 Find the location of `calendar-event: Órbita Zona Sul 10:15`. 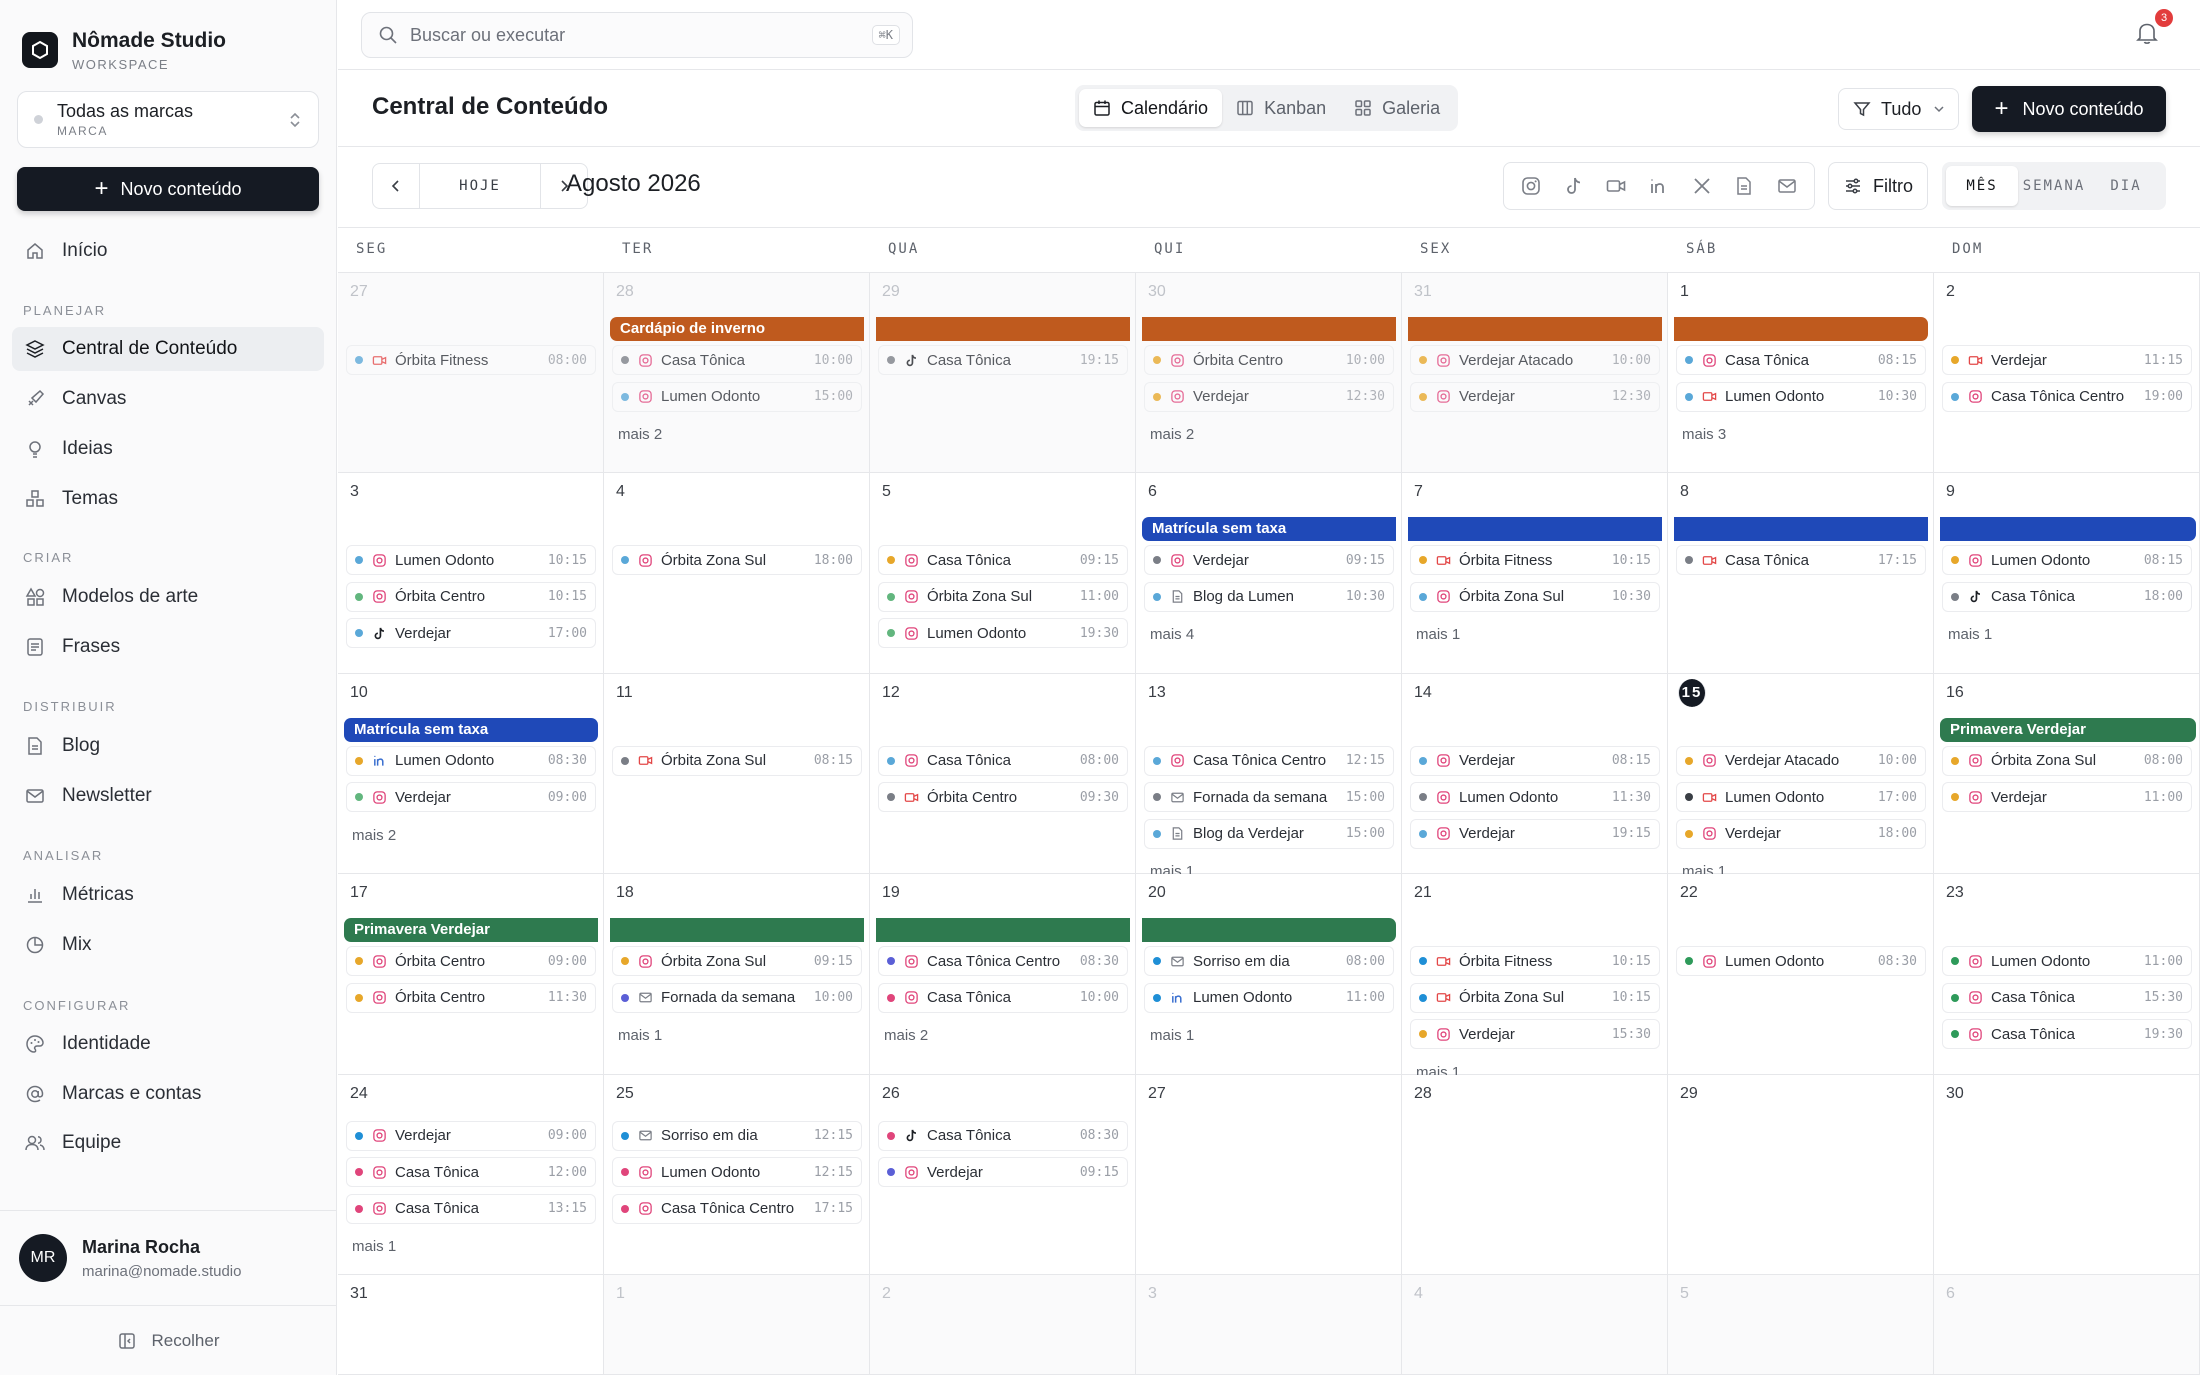

calendar-event: Órbita Zona Sul 10:15 is located at coordinates (1535, 997).